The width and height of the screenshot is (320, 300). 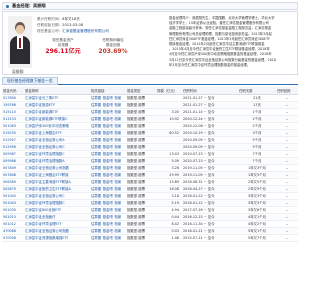 What do you see at coordinates (141, 91) in the screenshot?
I see `col-type: 基金类型` at bounding box center [141, 91].